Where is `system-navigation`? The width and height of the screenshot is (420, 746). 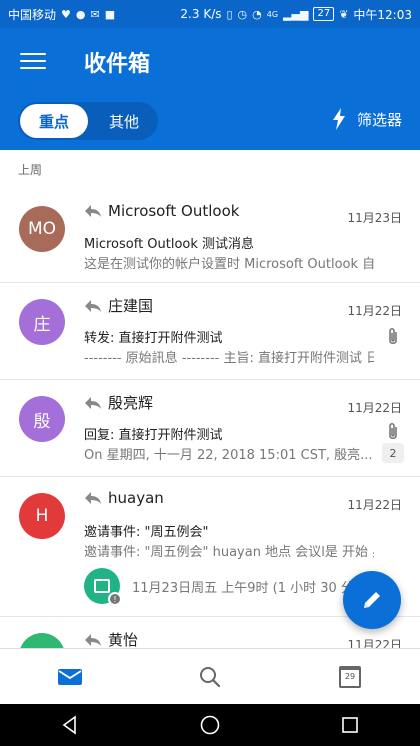
system-navigation is located at coordinates (210, 725).